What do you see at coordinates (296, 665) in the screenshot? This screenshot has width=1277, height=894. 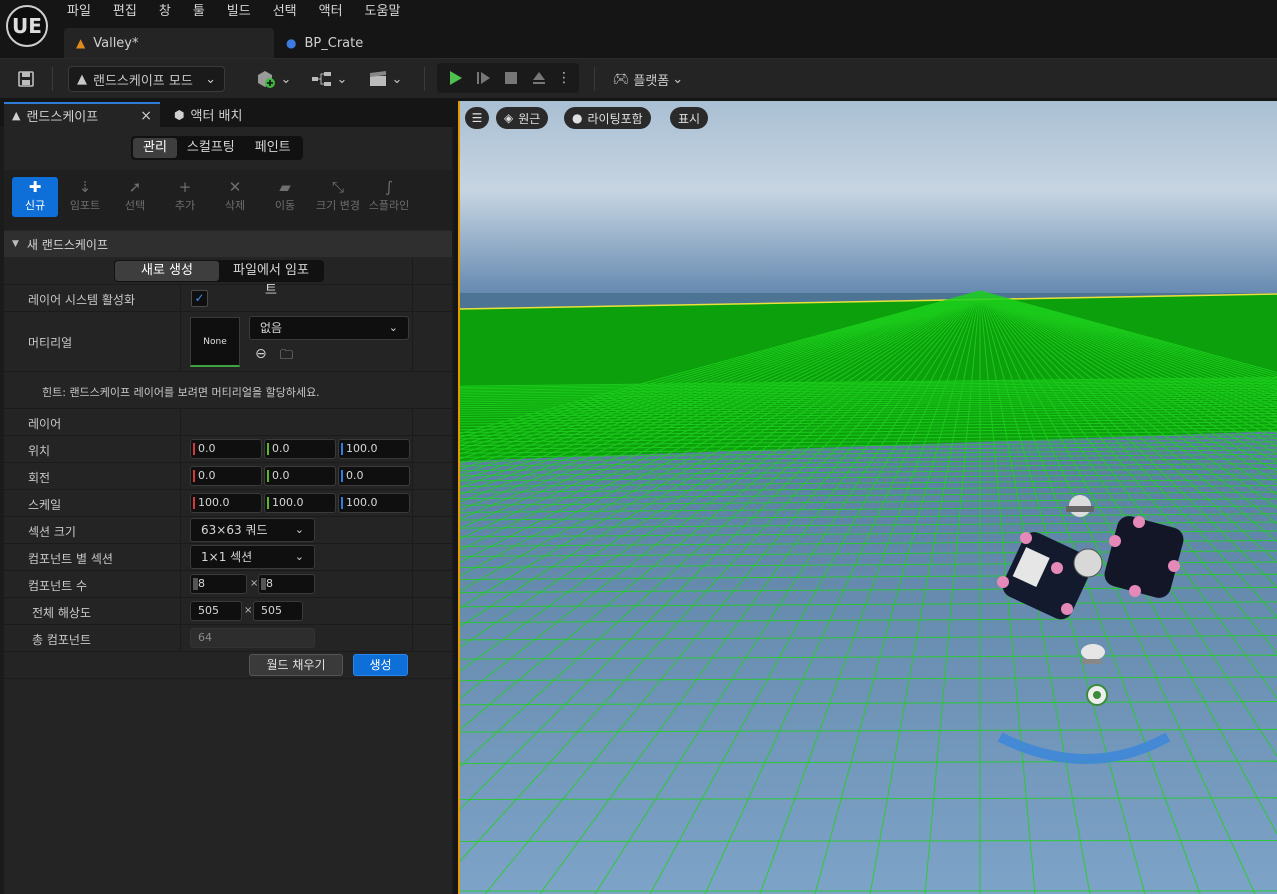 I see `fill-world-button: 월드 채우기` at bounding box center [296, 665].